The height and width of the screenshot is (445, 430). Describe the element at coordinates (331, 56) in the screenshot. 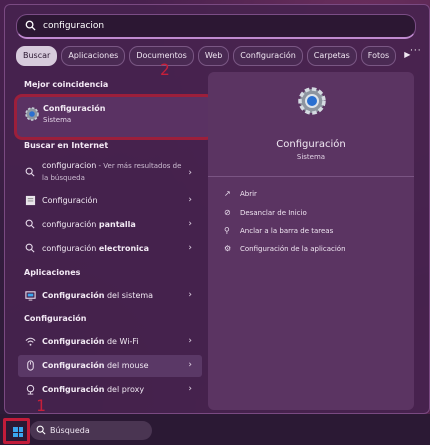

I see `tab-carpetas: Carpetas` at that location.